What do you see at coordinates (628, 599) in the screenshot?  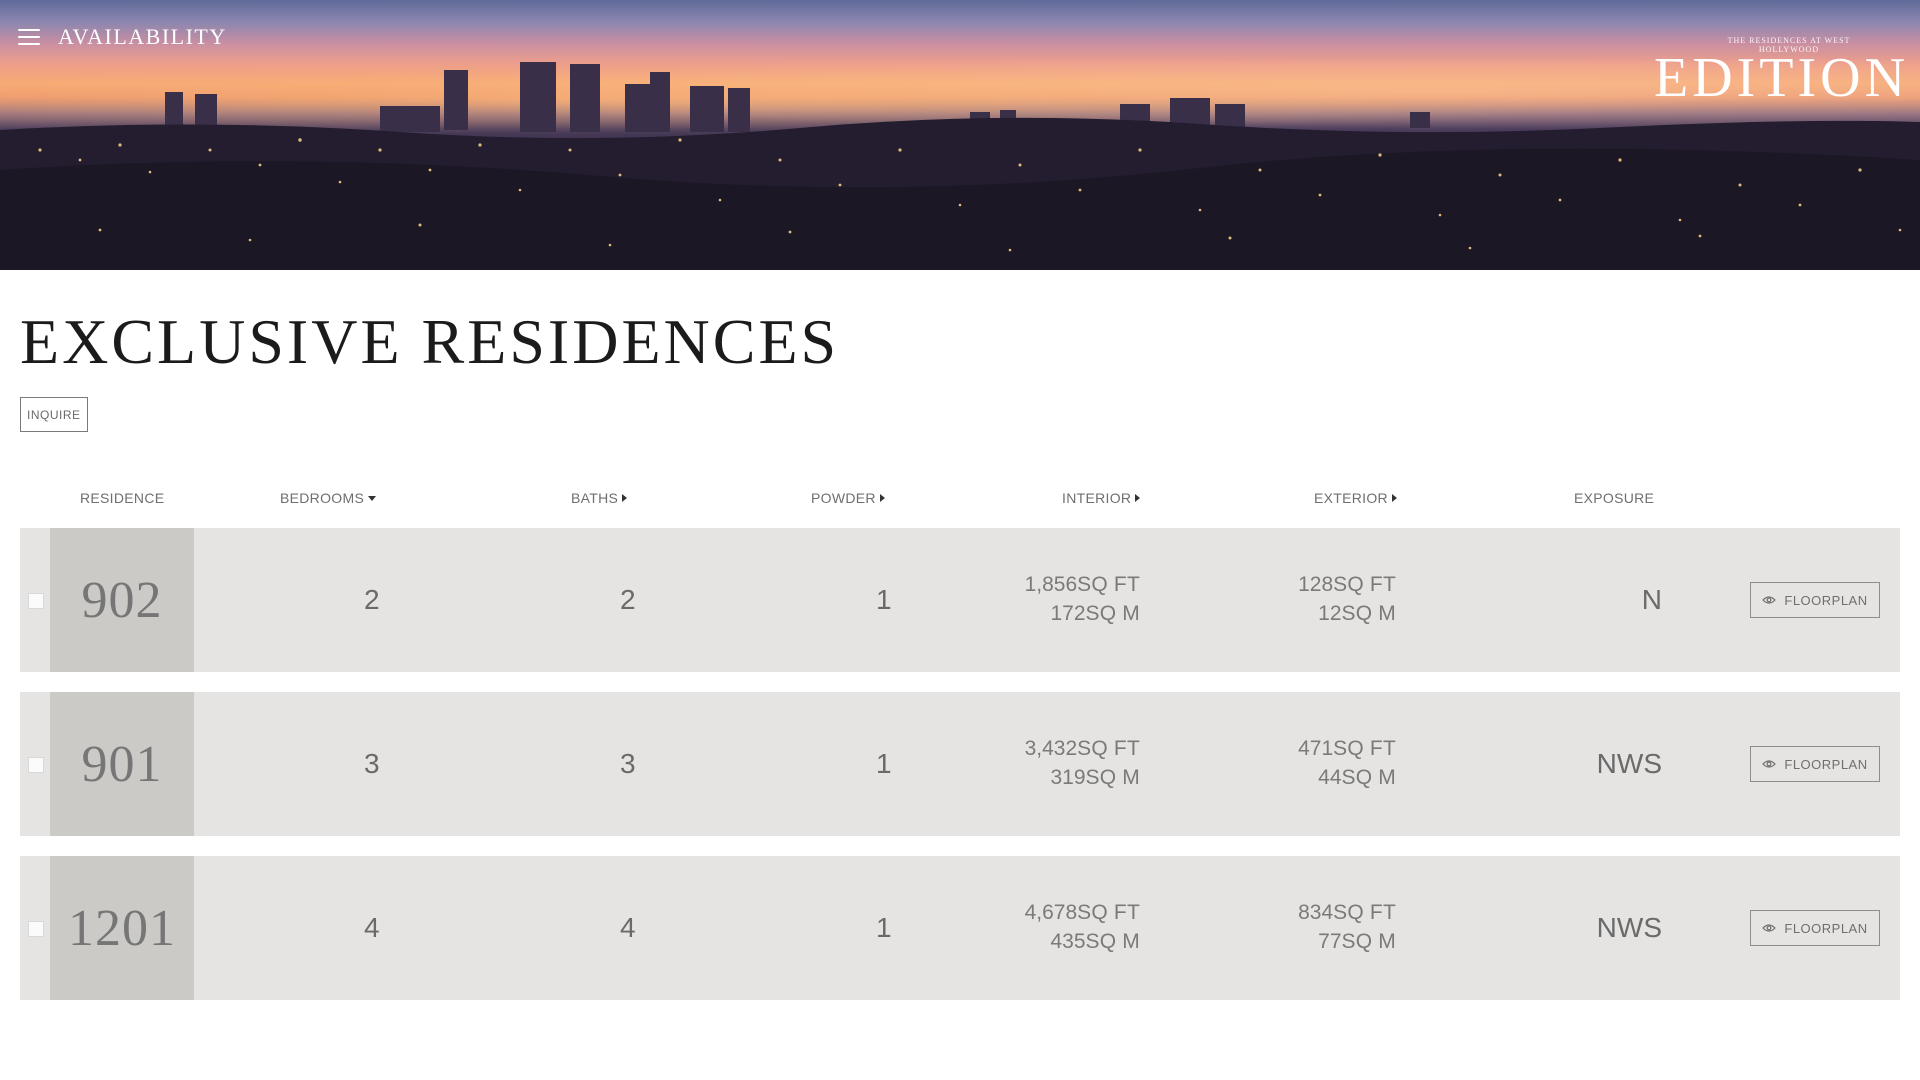 I see `baths-value: 2` at bounding box center [628, 599].